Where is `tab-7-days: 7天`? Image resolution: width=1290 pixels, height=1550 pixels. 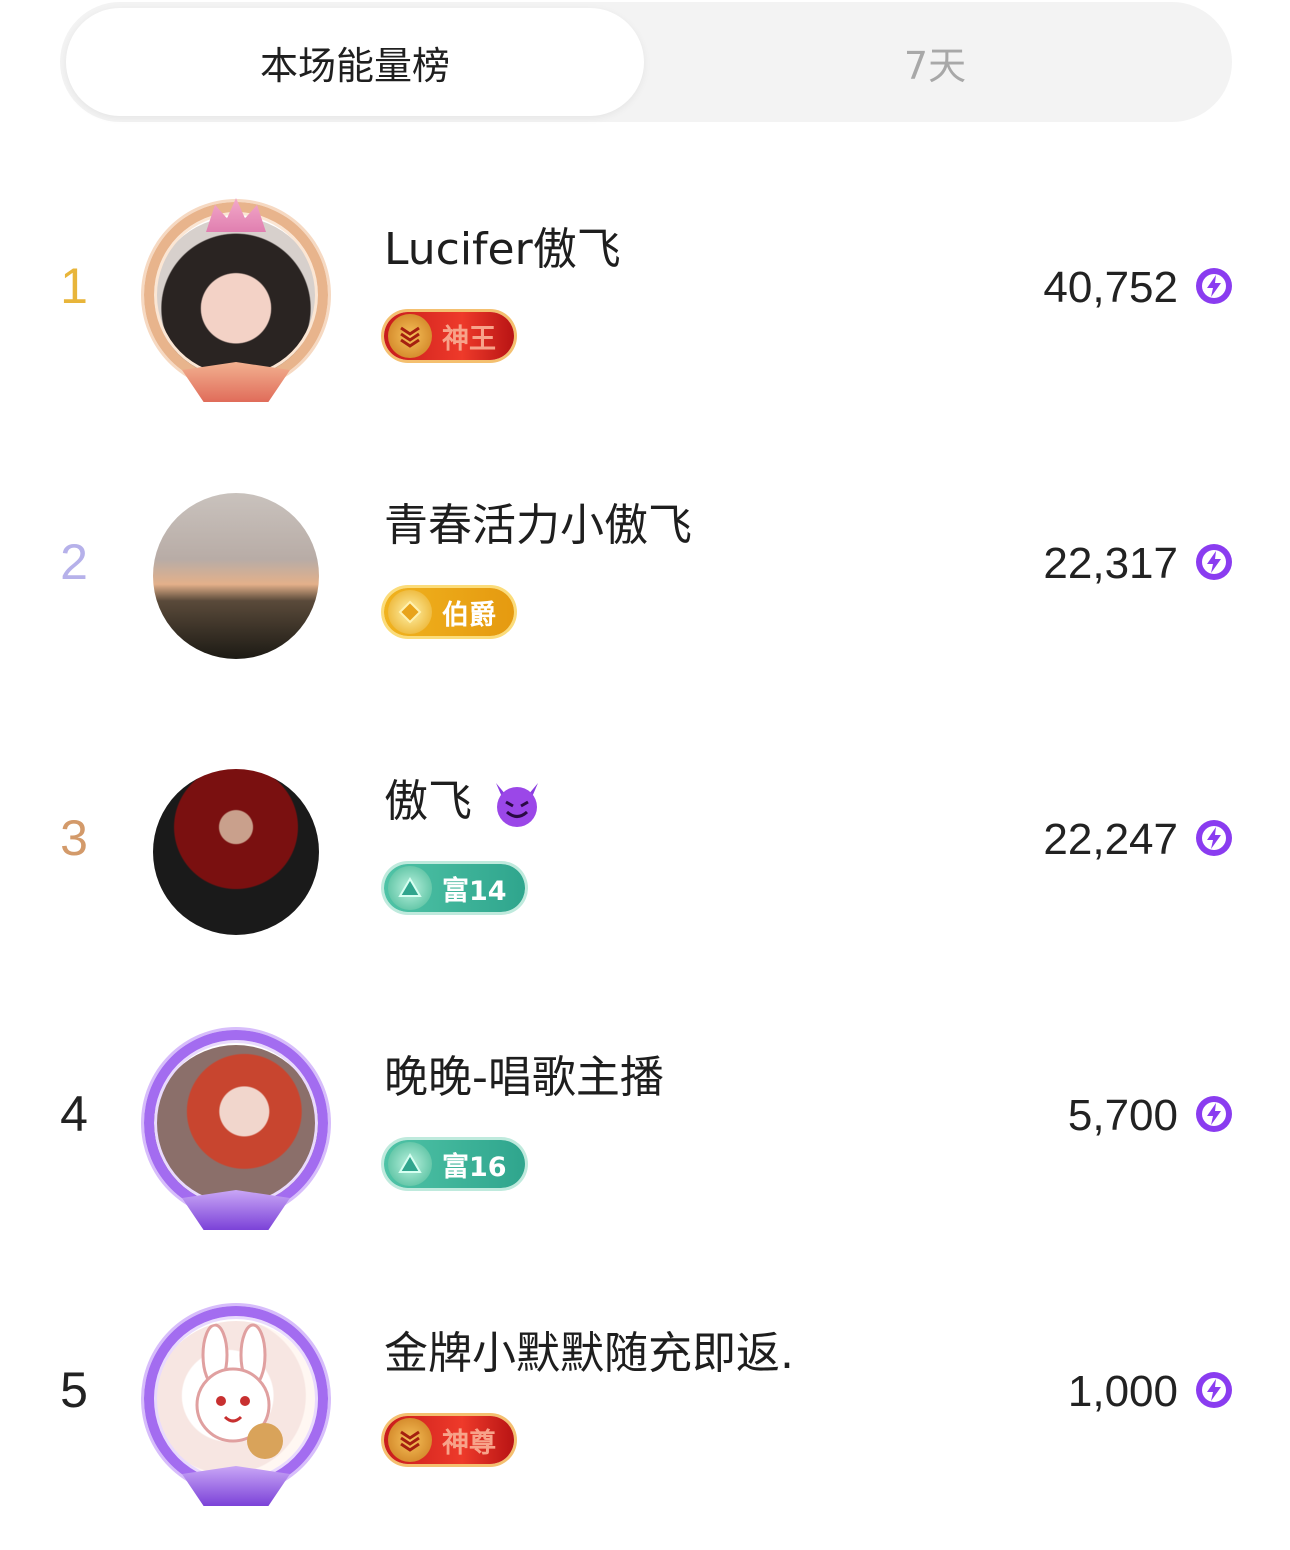
tab-7-days: 7天 is located at coordinates (935, 62).